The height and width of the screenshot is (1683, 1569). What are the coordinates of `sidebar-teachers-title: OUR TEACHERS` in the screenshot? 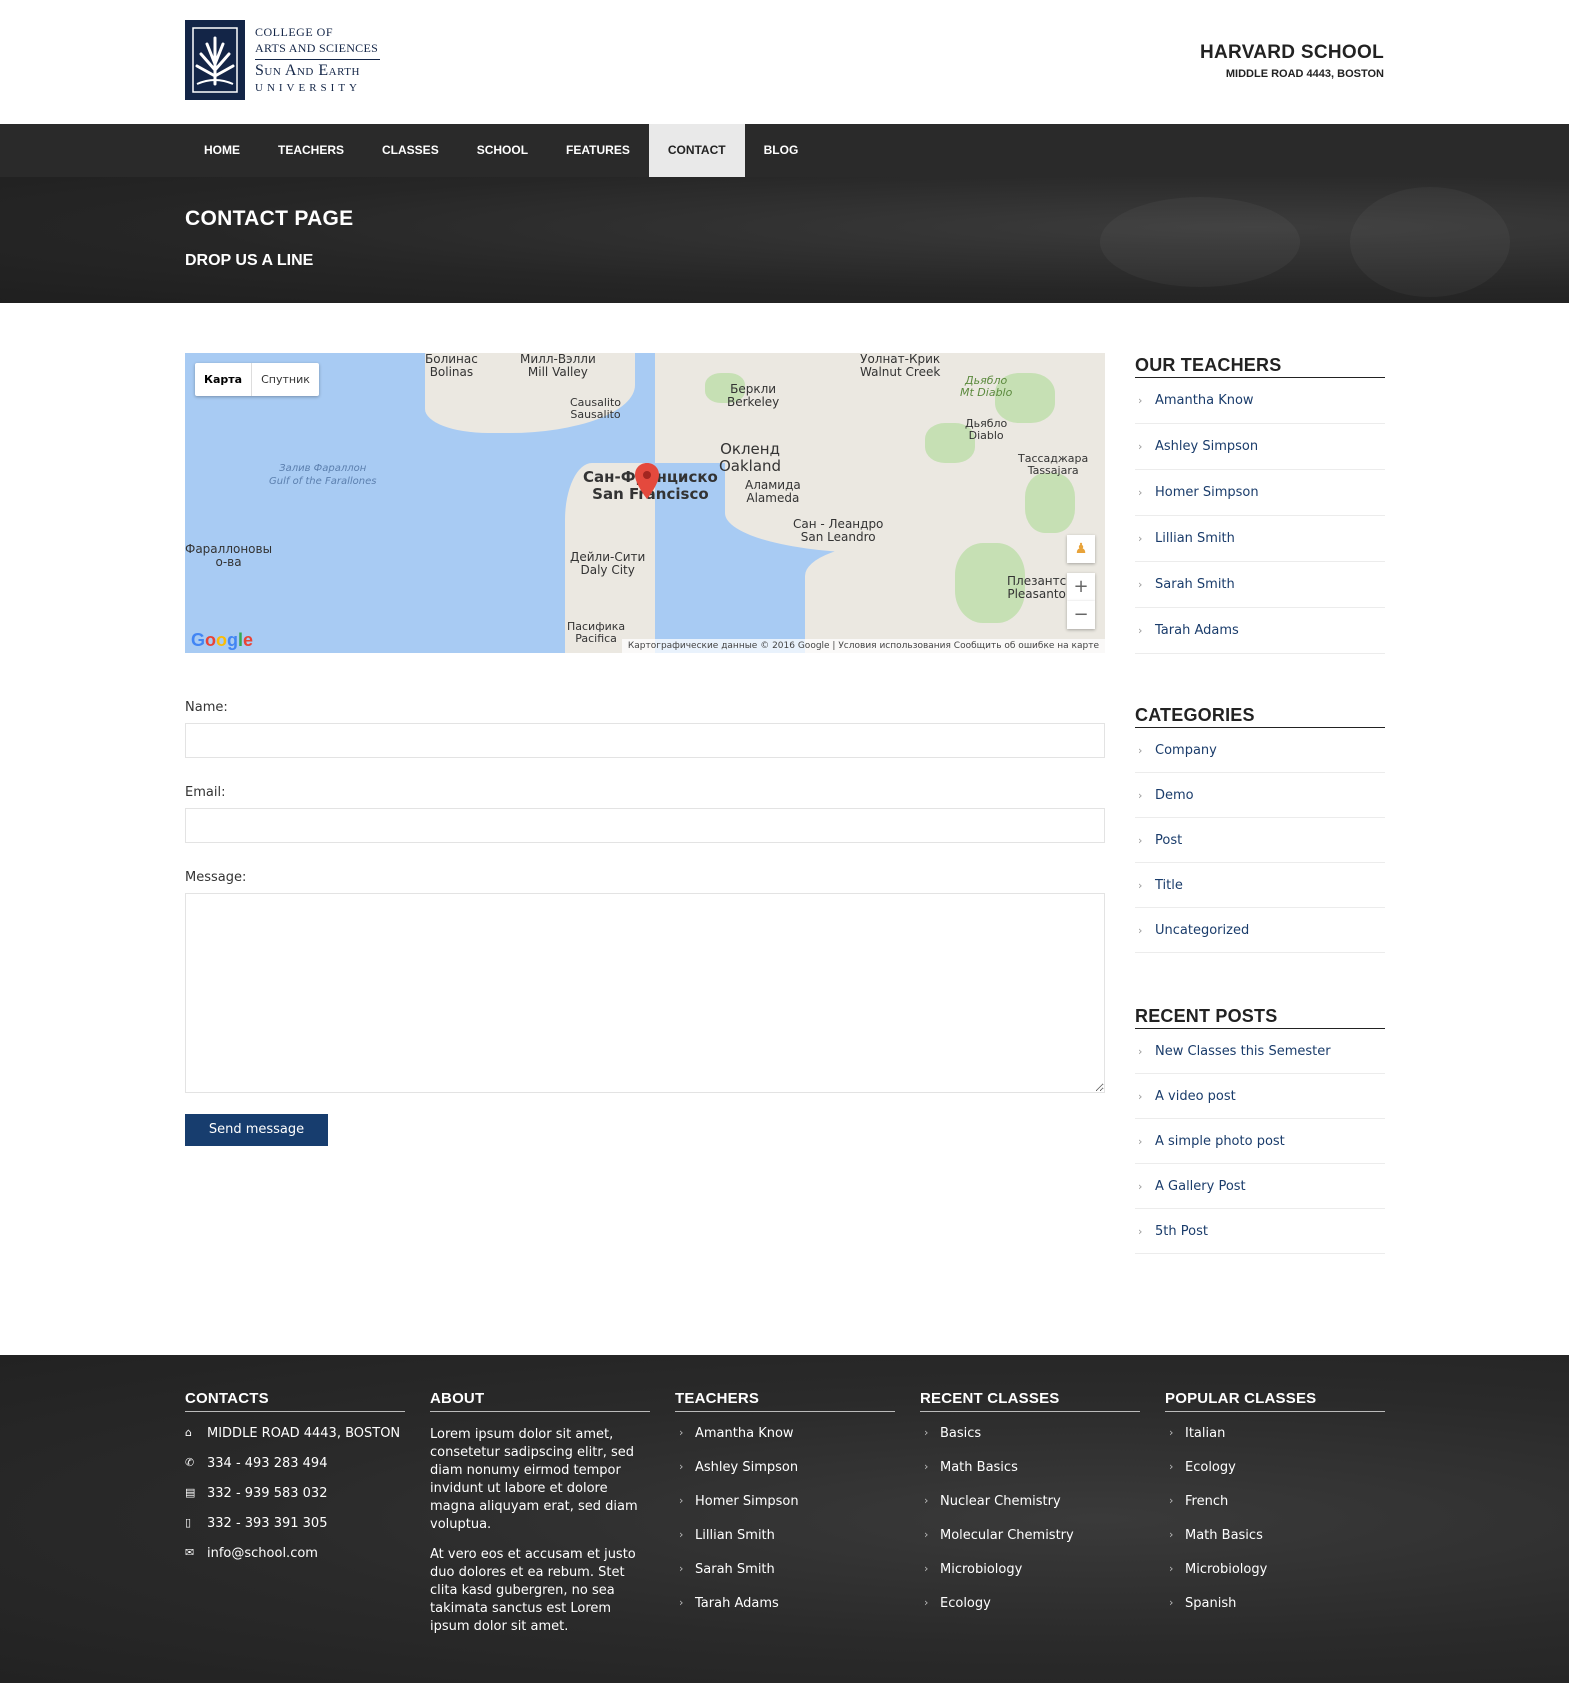 It's located at (1260, 366).